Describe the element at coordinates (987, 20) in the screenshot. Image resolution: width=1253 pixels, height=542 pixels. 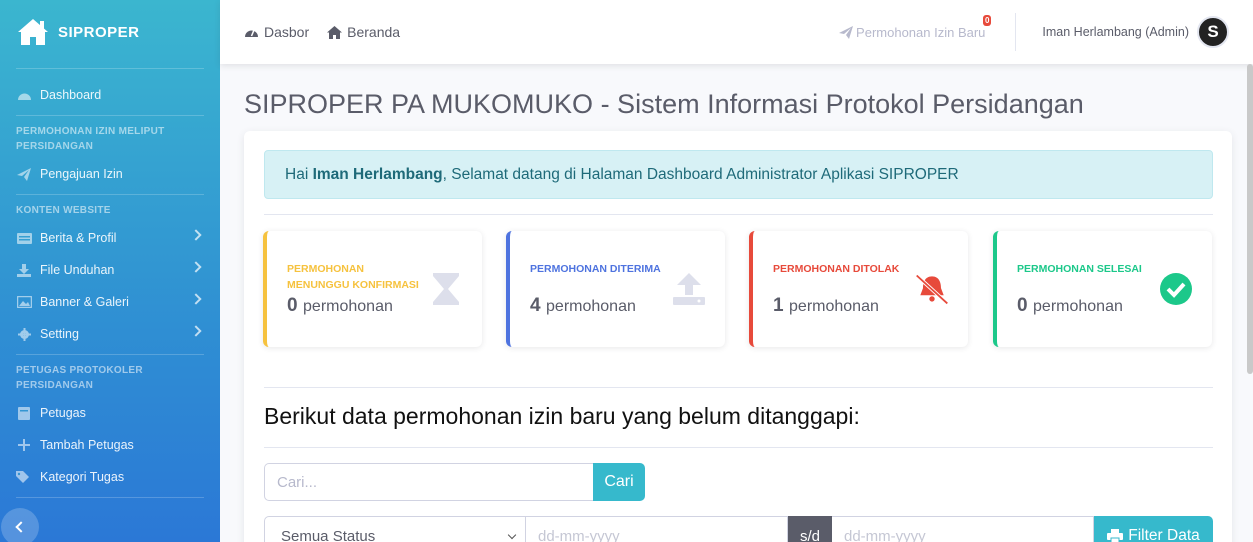
I see `notification-badge: 0` at that location.